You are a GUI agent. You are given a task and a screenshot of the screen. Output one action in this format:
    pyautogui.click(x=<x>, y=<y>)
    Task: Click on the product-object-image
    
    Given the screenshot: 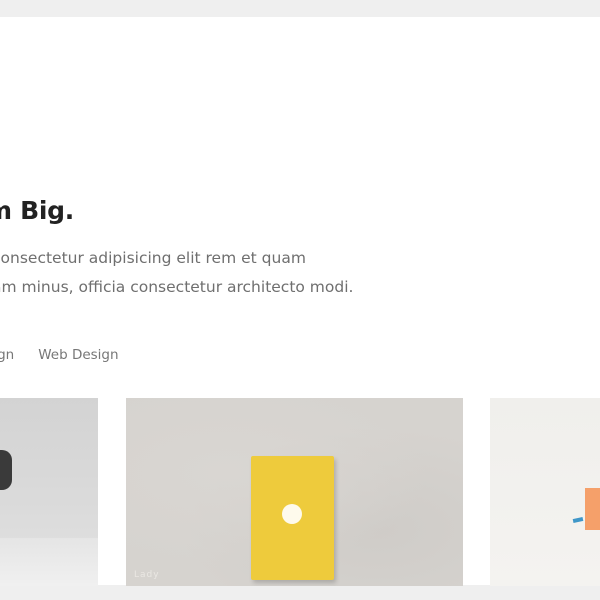 What is the action you would take?
    pyautogui.click(x=6, y=470)
    